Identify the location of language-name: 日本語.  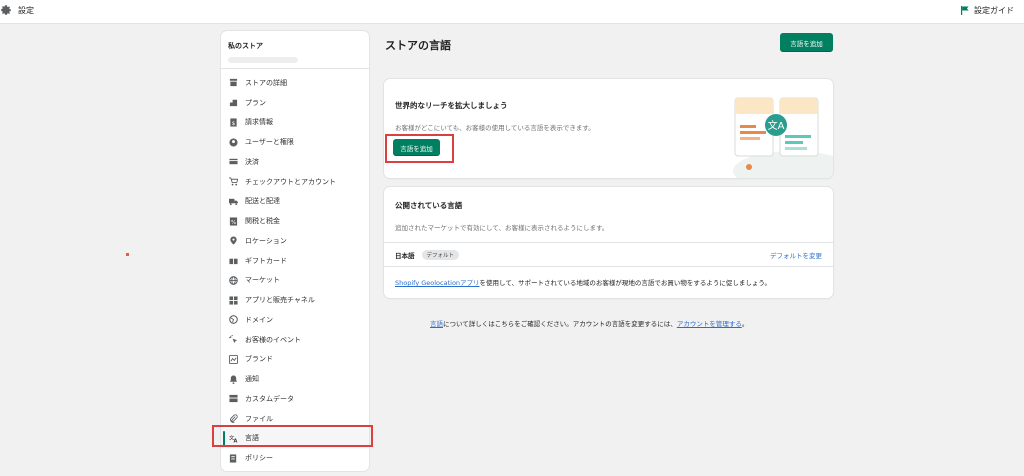
(405, 255).